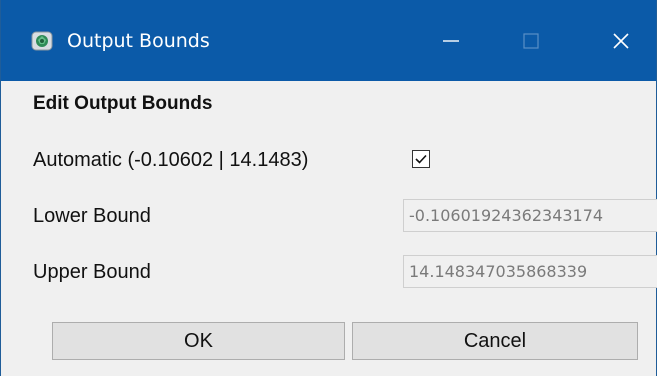 The height and width of the screenshot is (376, 657). Describe the element at coordinates (495, 341) in the screenshot. I see `cancel-button: Cancel` at that location.